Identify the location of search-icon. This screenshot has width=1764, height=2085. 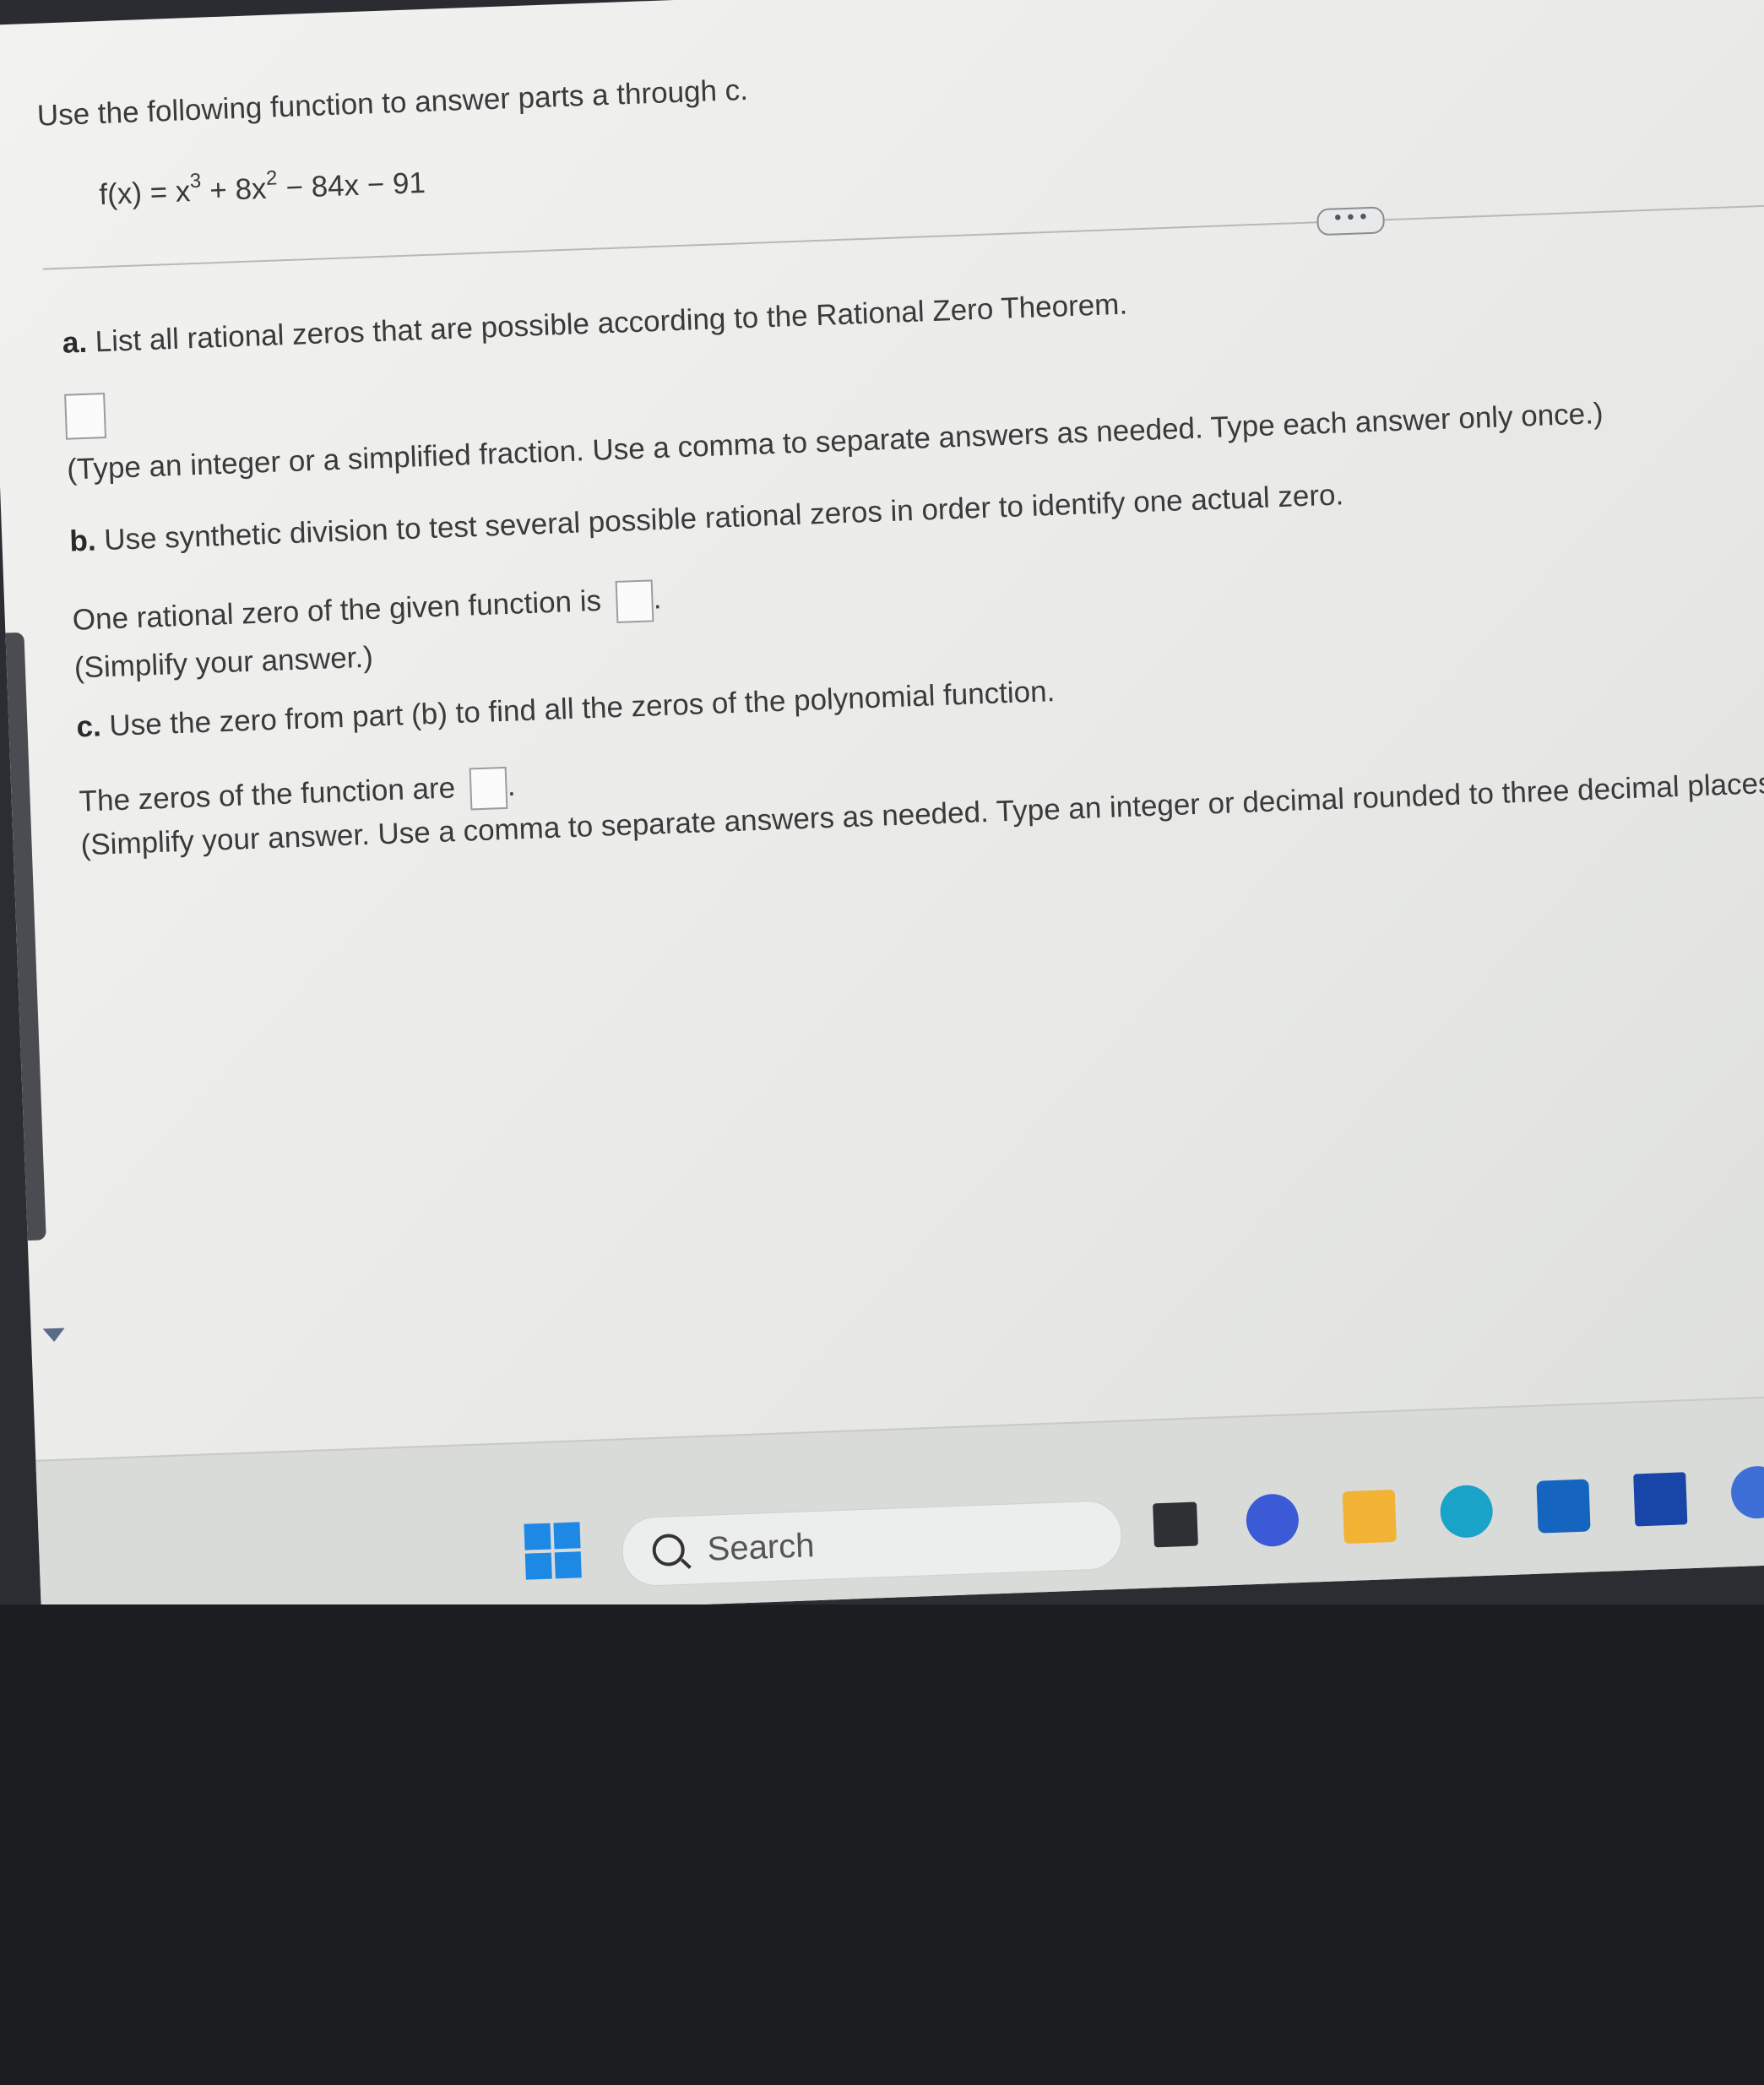
(669, 1550).